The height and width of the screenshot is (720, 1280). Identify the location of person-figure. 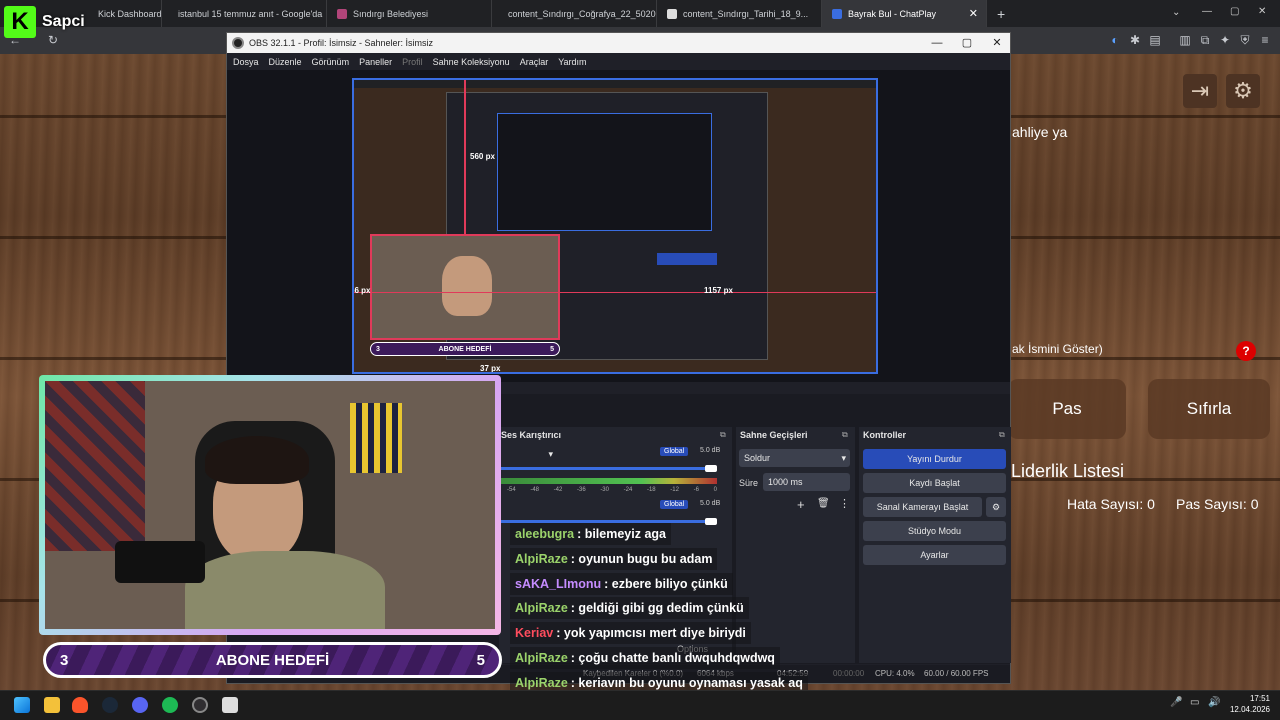
(467, 286).